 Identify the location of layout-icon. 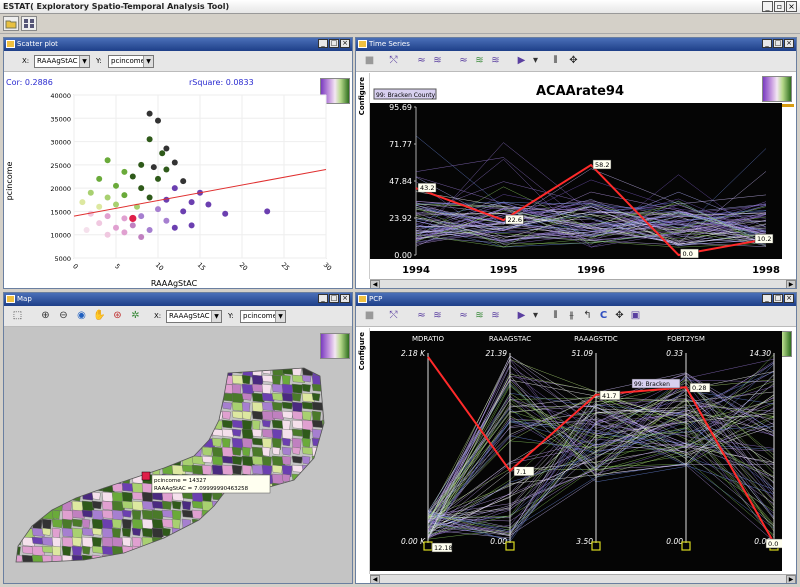
(29, 23).